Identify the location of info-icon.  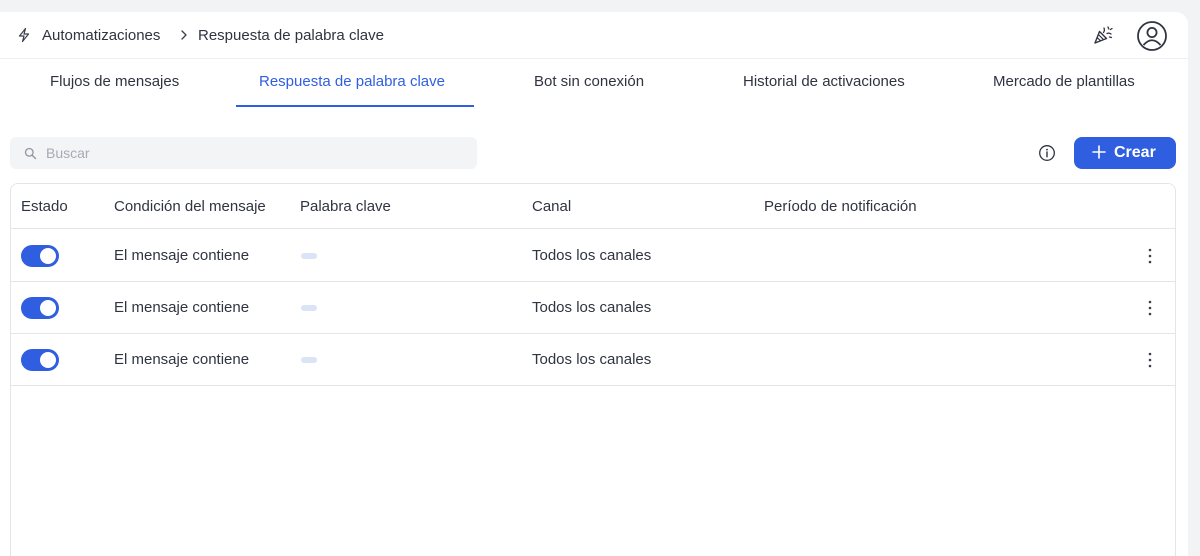
(1047, 153).